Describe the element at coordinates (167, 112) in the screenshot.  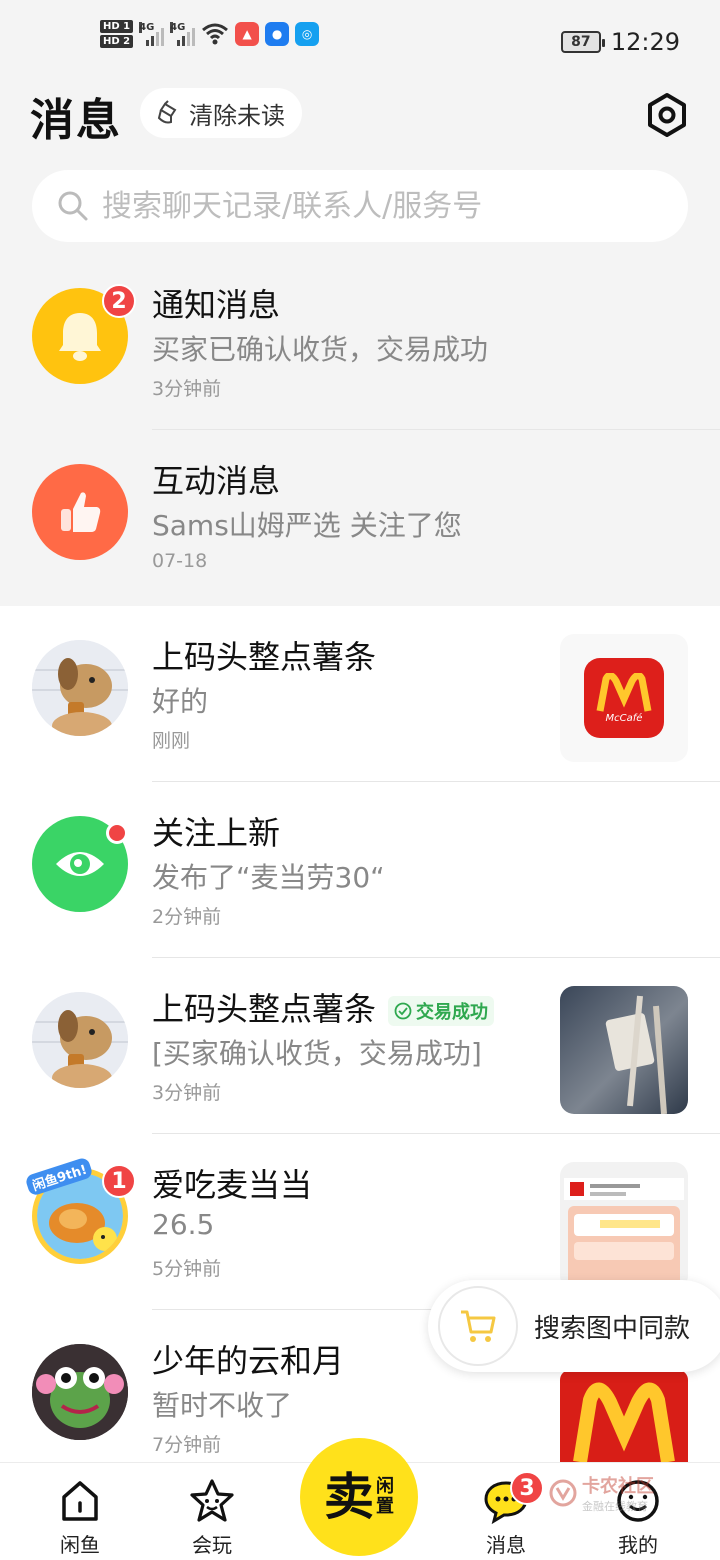
I see `broom-icon` at that location.